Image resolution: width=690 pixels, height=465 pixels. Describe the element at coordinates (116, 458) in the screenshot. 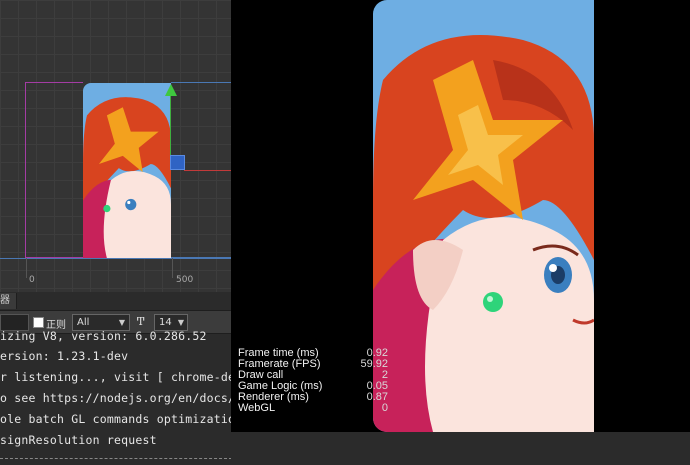

I see `console-divider` at that location.